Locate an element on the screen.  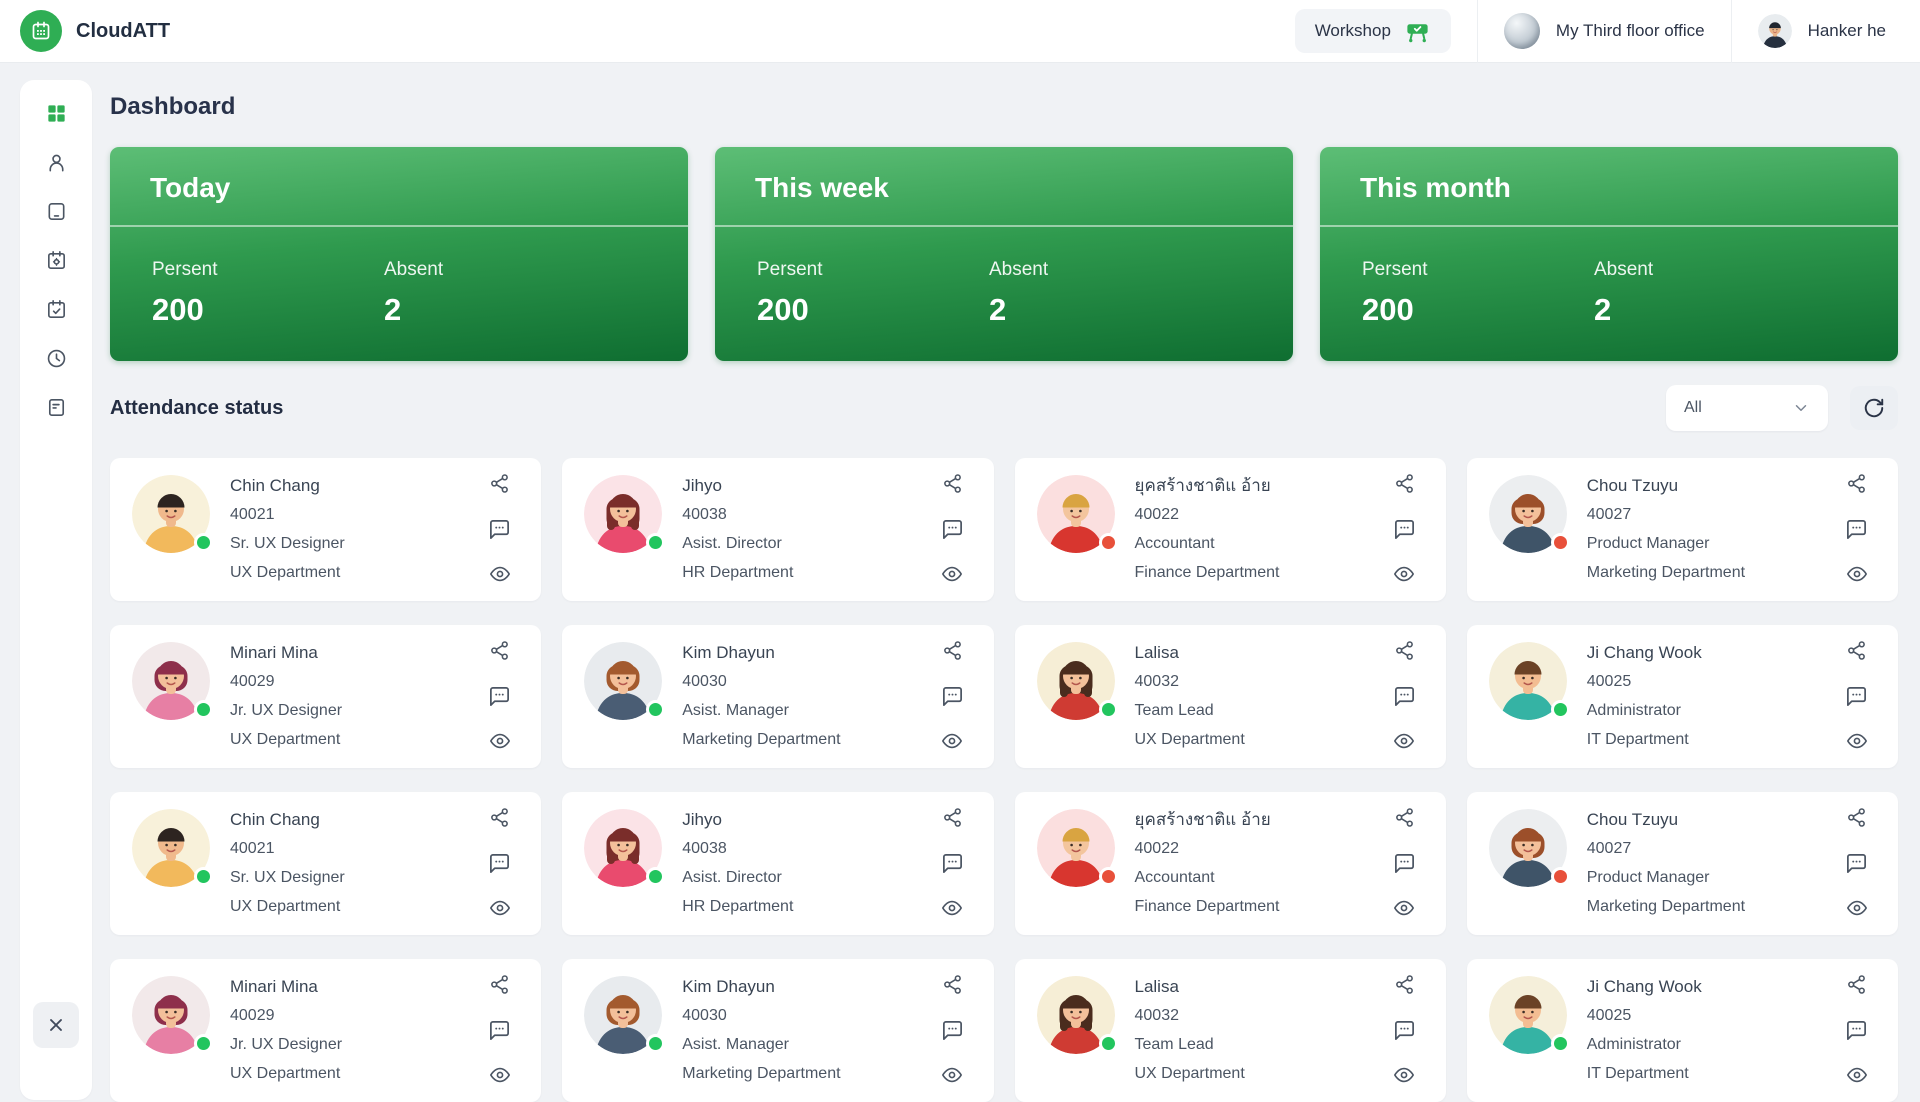
sidebar-item-dashboard is located at coordinates (56, 113).